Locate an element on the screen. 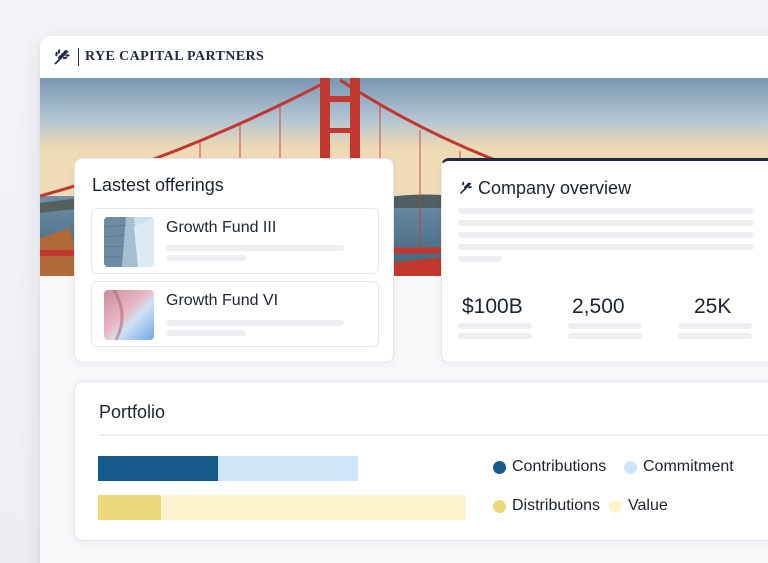 This screenshot has width=768, height=563. distributions-bar is located at coordinates (129, 507).